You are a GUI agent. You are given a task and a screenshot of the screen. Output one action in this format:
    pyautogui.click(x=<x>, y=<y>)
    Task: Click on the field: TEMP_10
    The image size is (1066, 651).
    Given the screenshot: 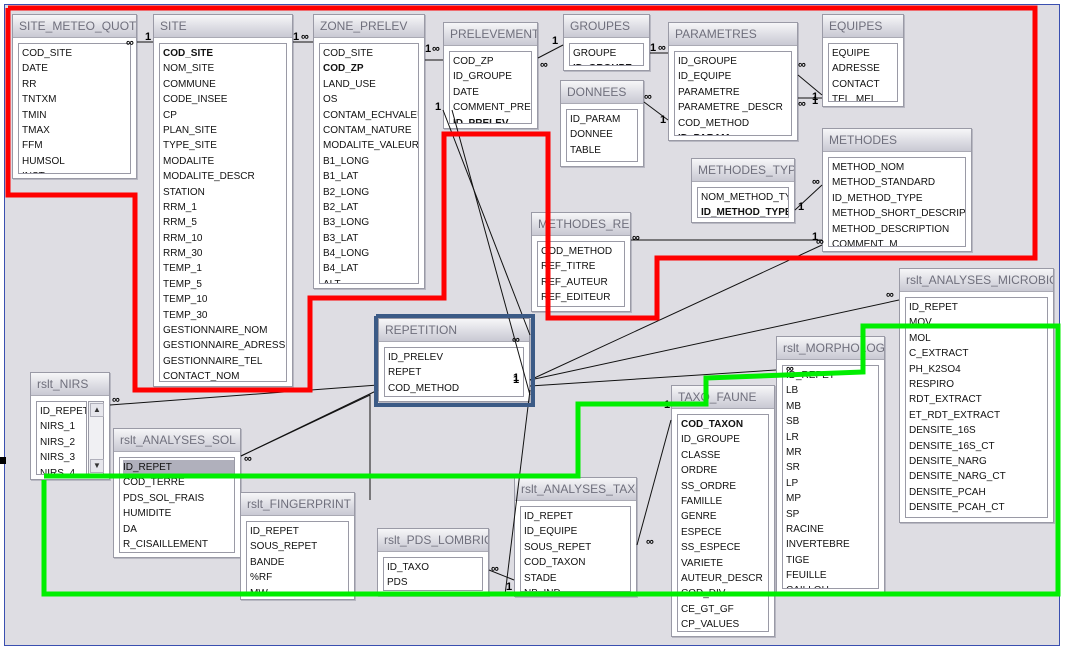 What is the action you would take?
    pyautogui.click(x=224, y=299)
    